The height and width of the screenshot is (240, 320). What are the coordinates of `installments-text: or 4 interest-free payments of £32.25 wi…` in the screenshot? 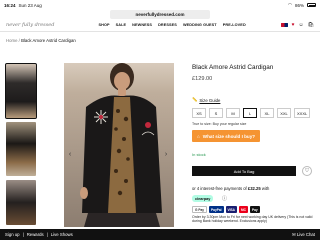 It's located at (230, 188).